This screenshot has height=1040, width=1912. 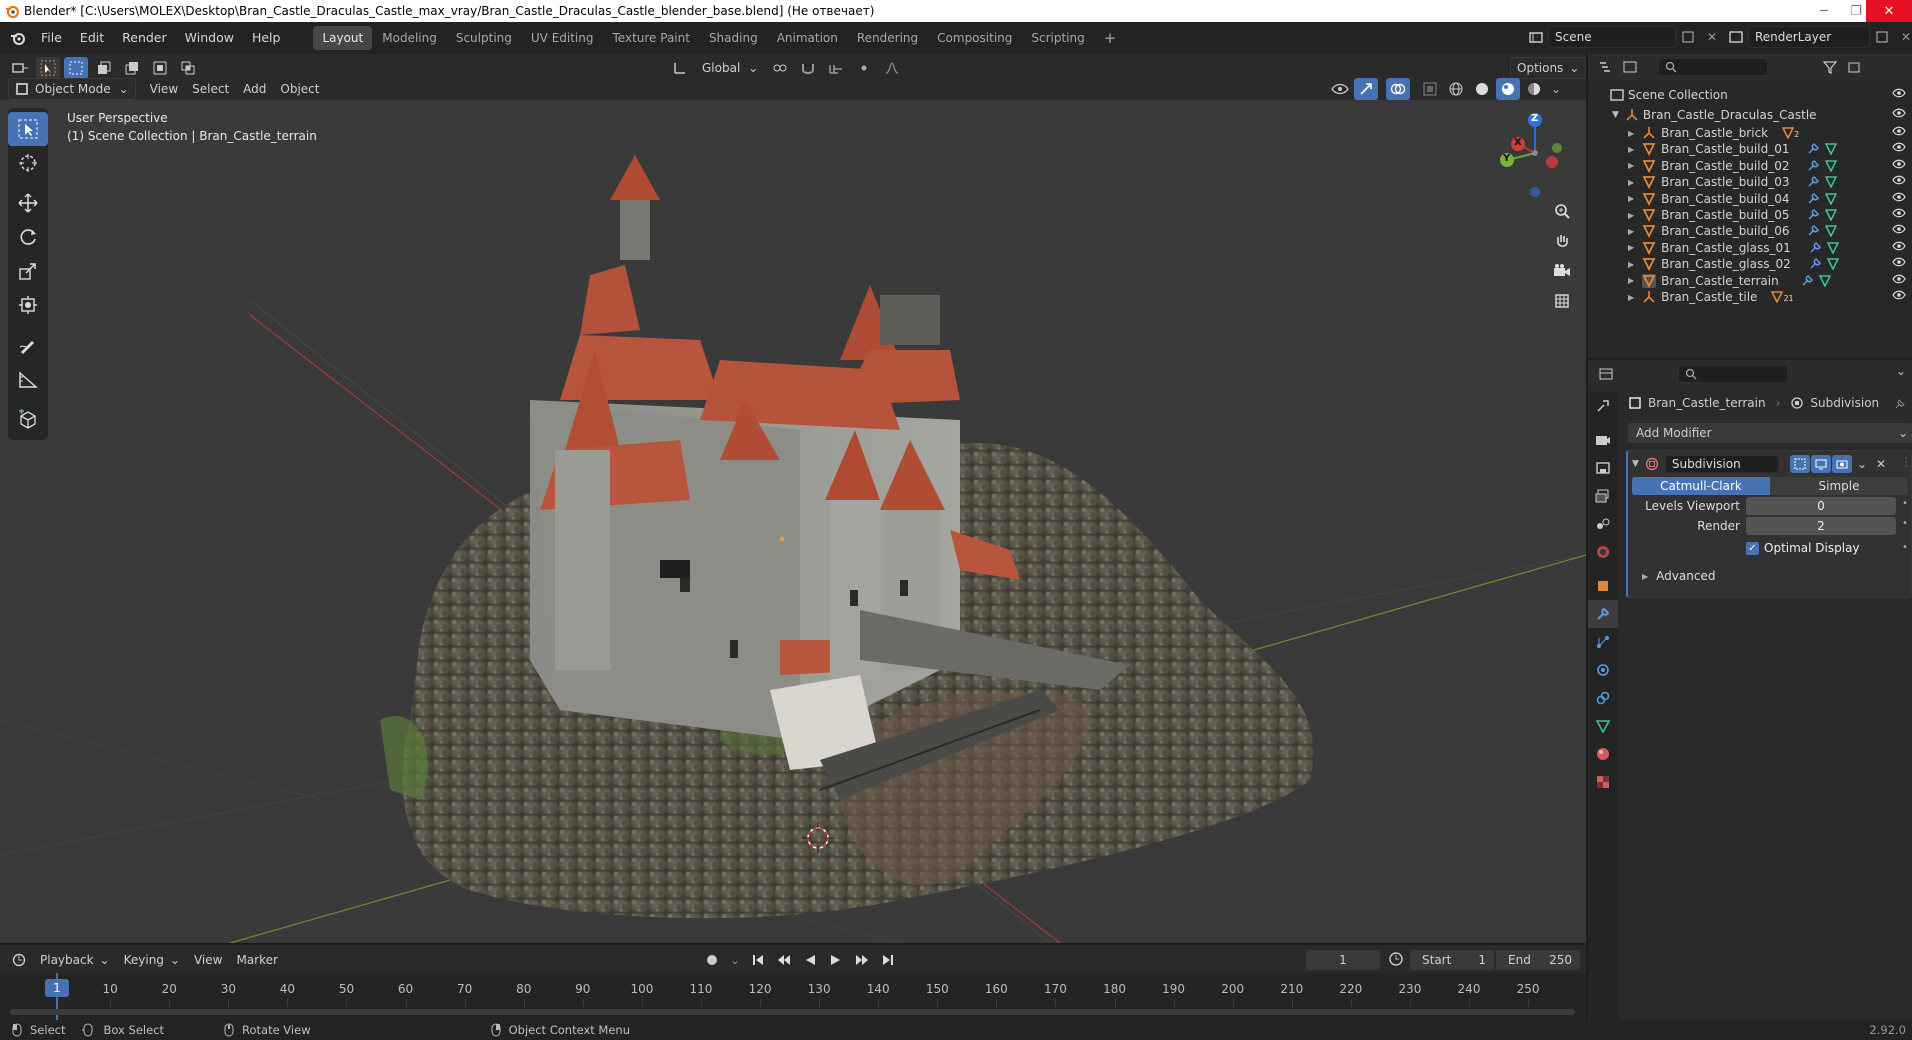 What do you see at coordinates (160, 68) in the screenshot?
I see `select-mode-invert-icon` at bounding box center [160, 68].